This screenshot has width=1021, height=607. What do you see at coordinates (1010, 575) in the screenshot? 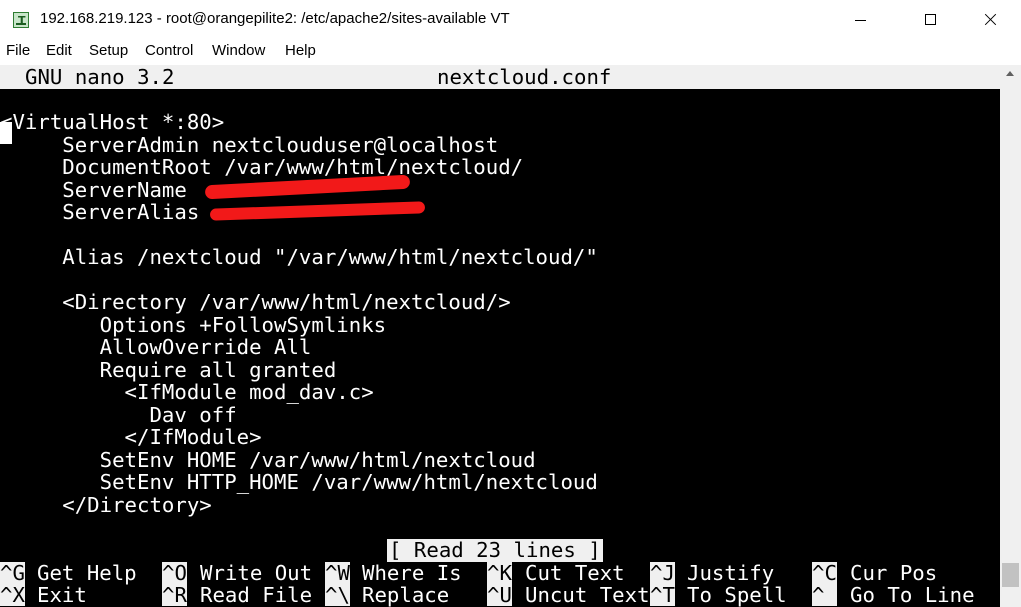
I see `scrollbar-thumb` at bounding box center [1010, 575].